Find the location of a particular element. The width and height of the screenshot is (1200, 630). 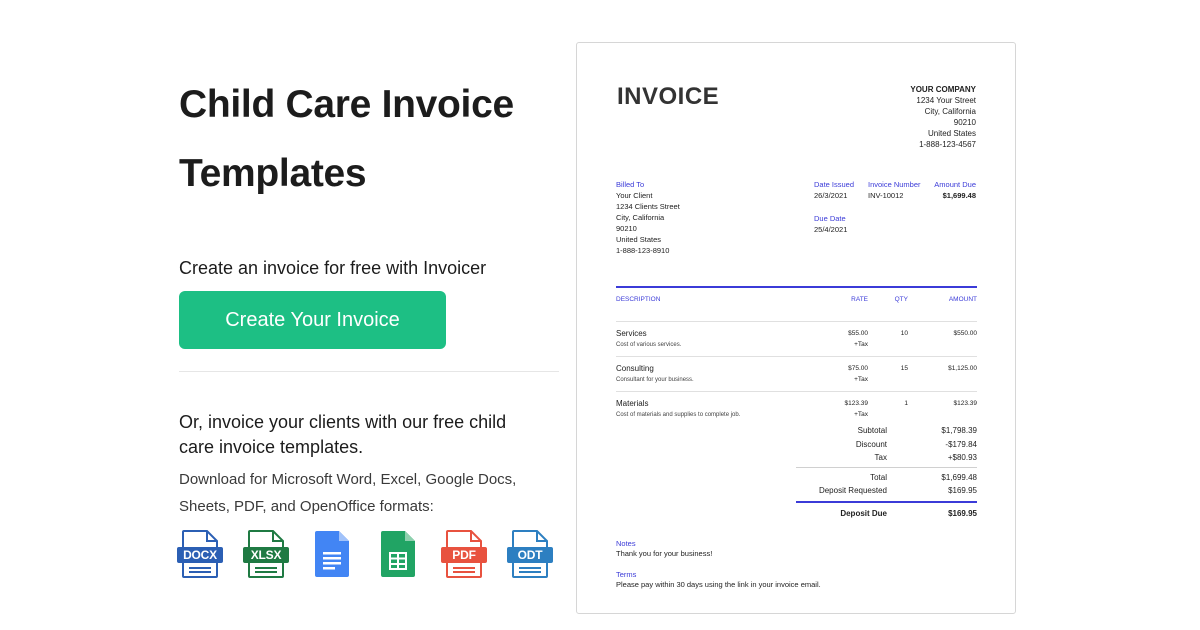

invoice-number-block: Invoice Number INV-10012 is located at coordinates (894, 190).